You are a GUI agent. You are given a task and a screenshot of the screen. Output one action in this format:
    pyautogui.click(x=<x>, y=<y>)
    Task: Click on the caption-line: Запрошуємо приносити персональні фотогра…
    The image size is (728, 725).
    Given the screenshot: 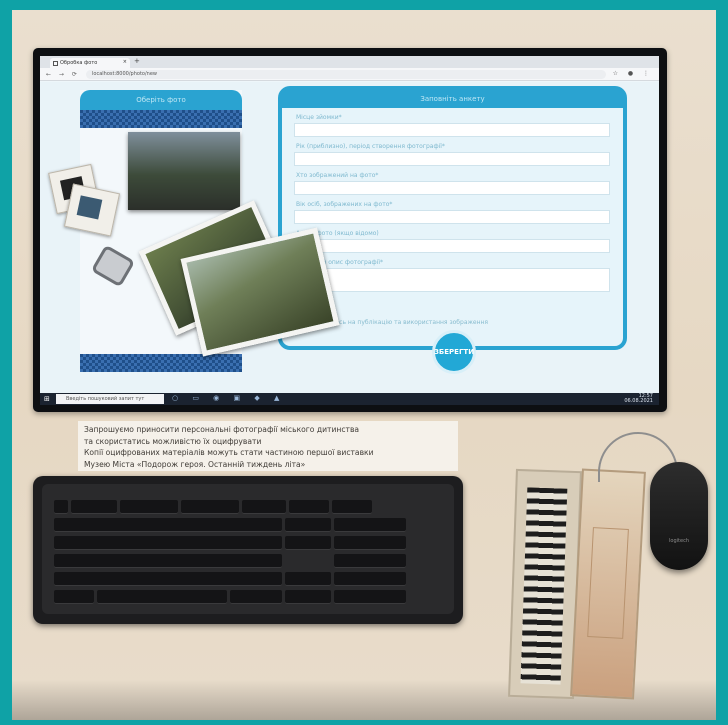 What is the action you would take?
    pyautogui.click(x=222, y=429)
    